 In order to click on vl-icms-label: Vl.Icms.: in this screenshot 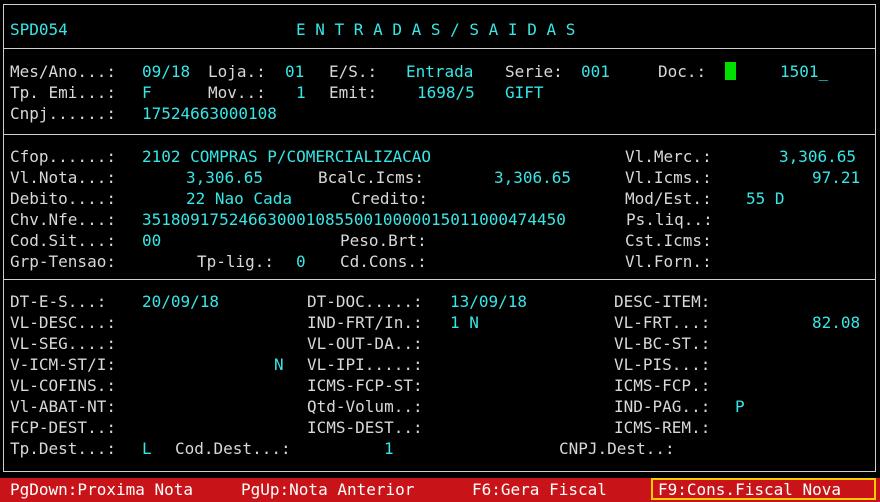, I will do `click(668, 177)`.